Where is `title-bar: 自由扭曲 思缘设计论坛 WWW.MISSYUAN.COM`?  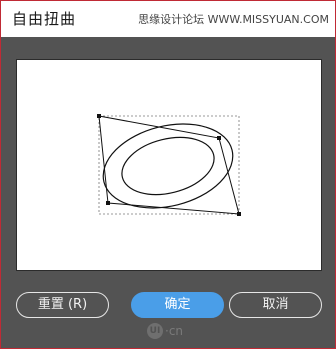 title-bar: 自由扭曲 思缘设计论坛 WWW.MISSYUAN.COM is located at coordinates (168, 19).